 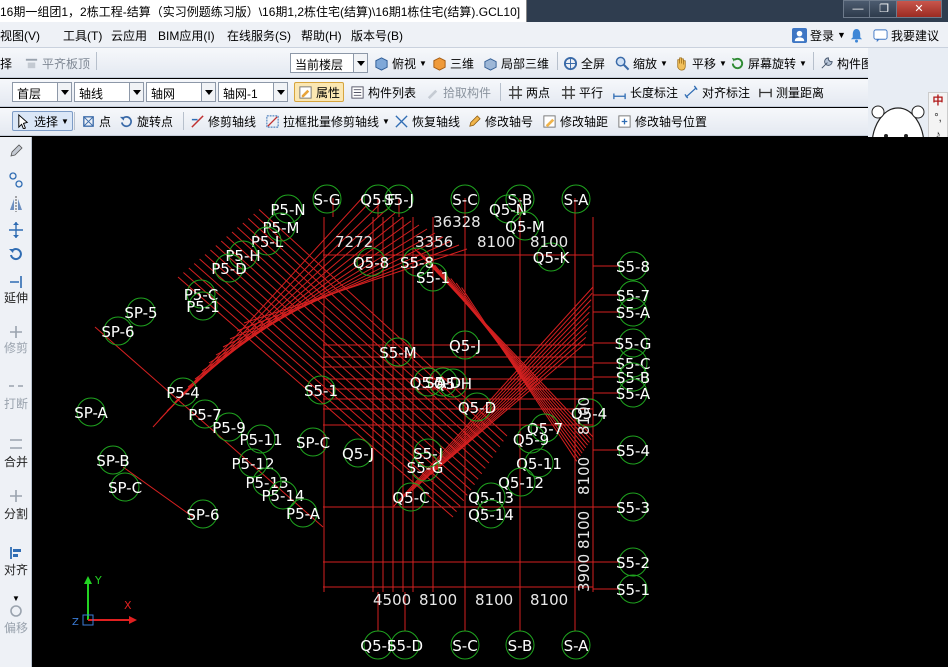 What do you see at coordinates (305, 92) in the screenshot?
I see `properties-icon` at bounding box center [305, 92].